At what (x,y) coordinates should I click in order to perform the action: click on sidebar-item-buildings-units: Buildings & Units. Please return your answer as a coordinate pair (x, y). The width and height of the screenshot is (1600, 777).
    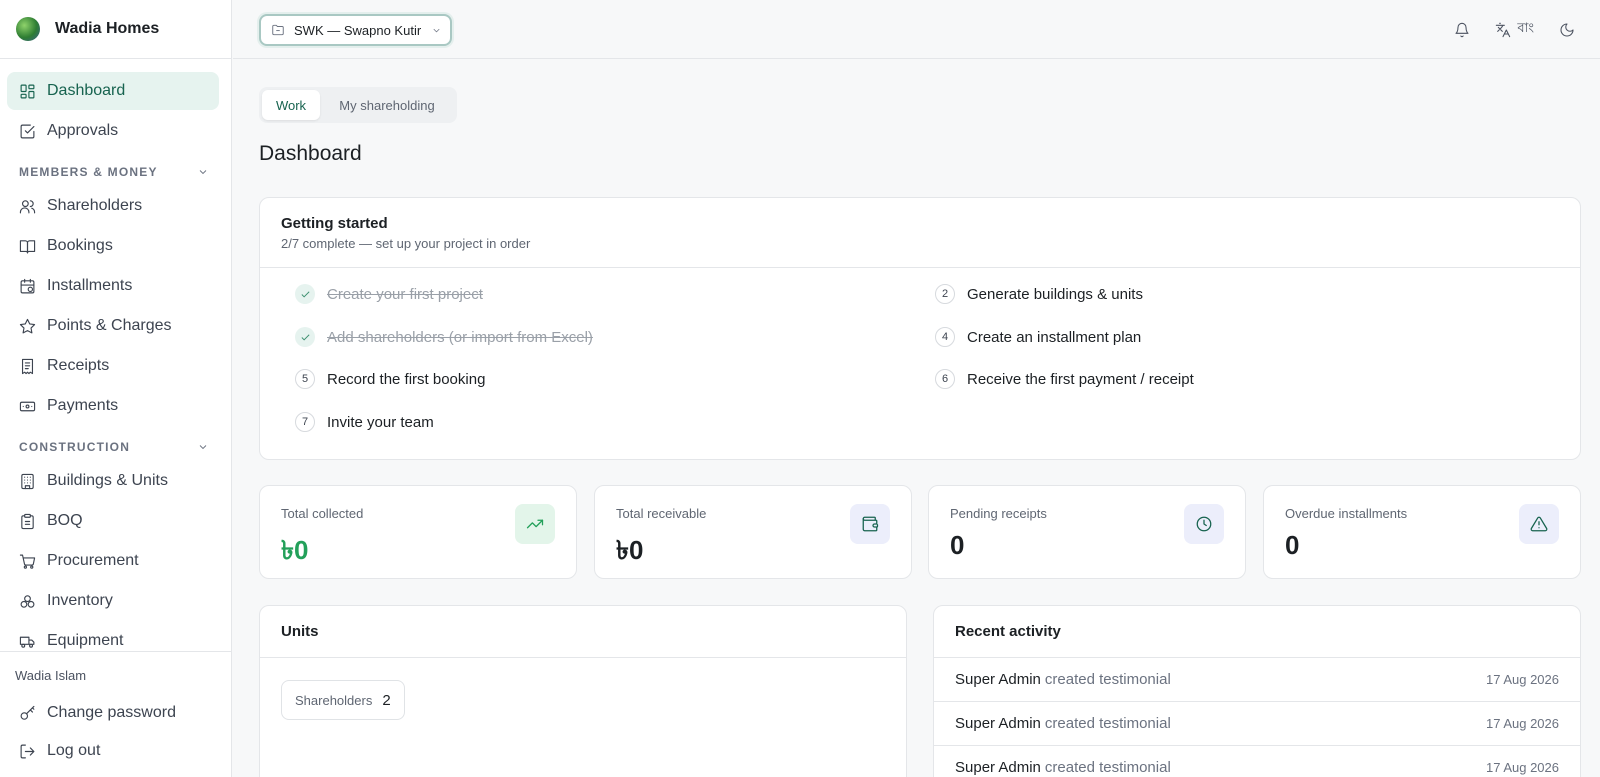
    Looking at the image, I should click on (113, 481).